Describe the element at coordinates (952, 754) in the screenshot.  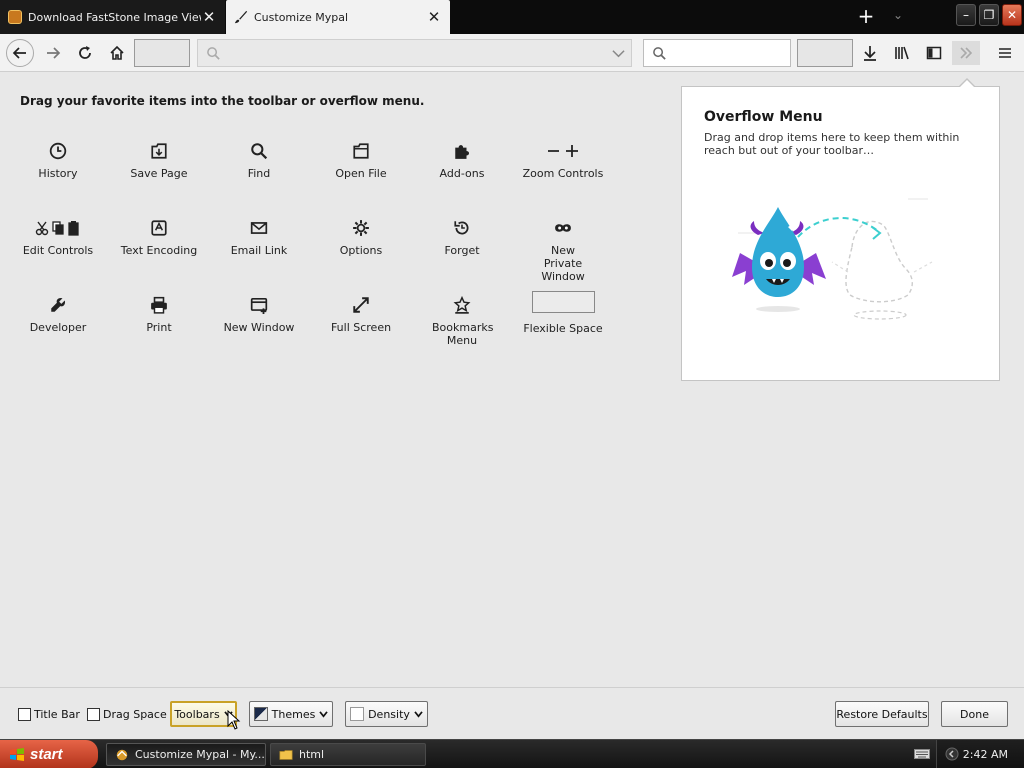
I see `tray-expand-chevron-icon` at that location.